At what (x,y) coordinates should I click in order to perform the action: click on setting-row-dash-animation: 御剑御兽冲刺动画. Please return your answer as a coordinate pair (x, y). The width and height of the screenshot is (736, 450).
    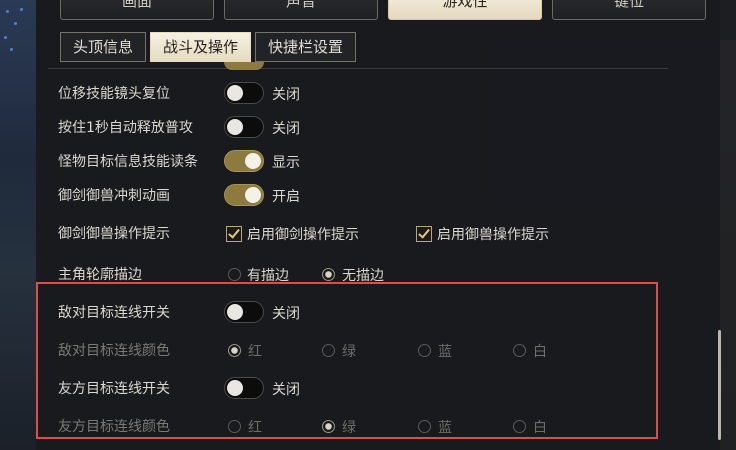
    Looking at the image, I should click on (114, 195).